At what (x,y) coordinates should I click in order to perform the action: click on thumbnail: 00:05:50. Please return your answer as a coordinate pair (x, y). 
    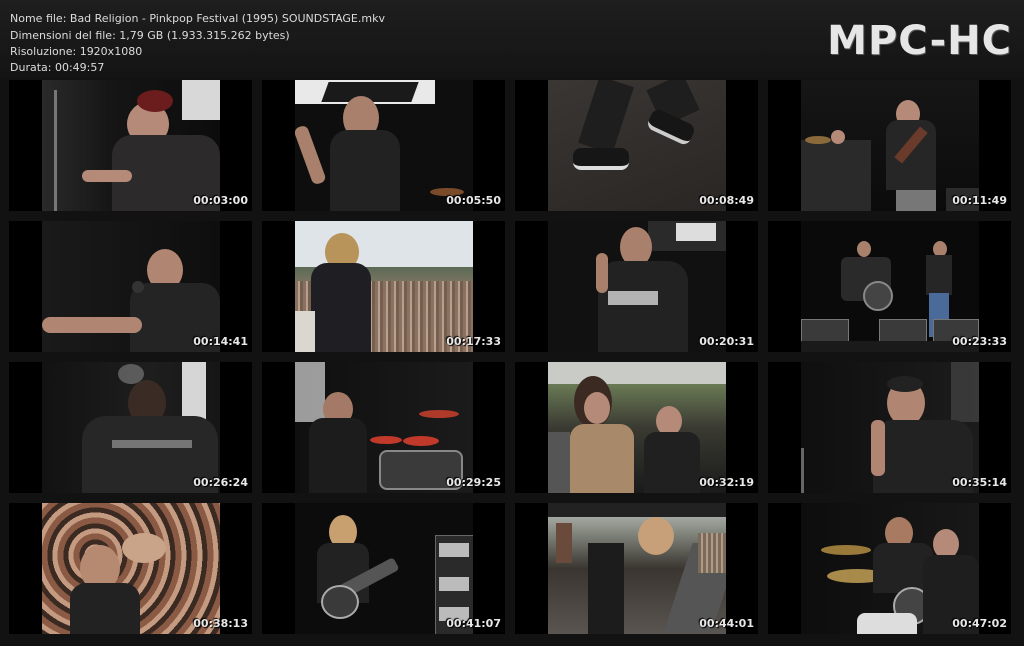
    Looking at the image, I should click on (383, 145).